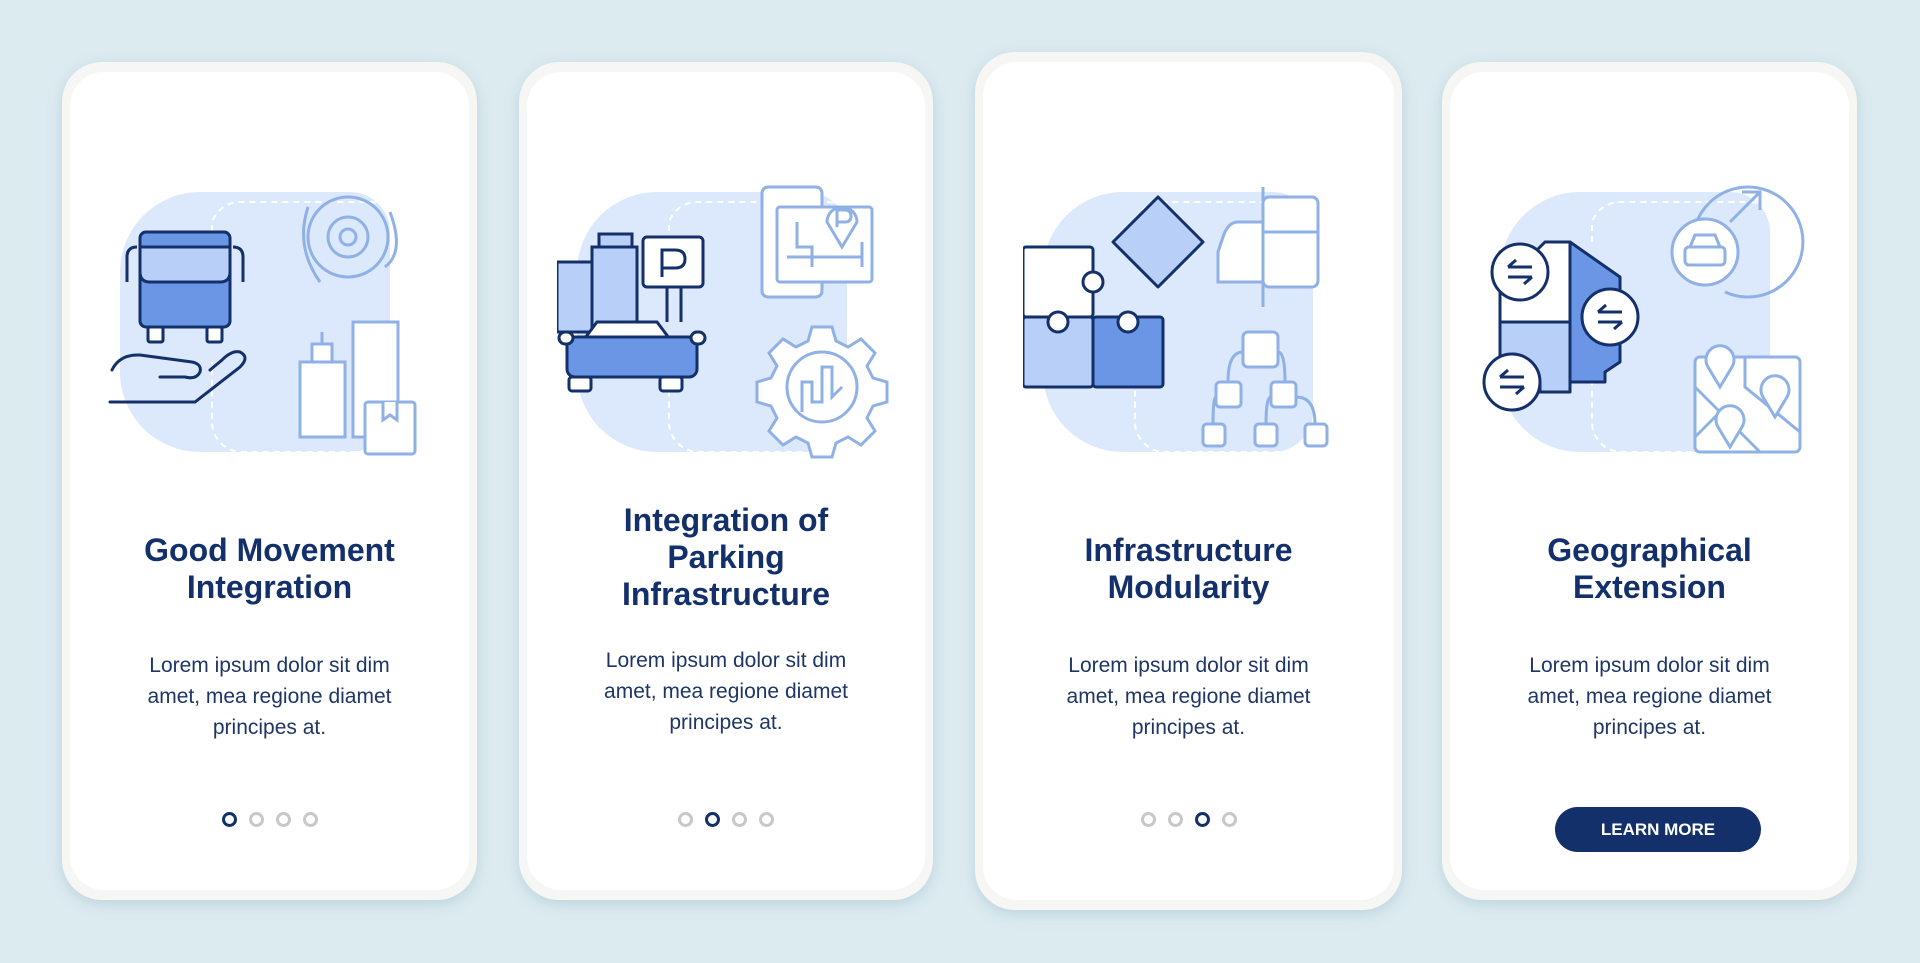  I want to click on learn-more-button: LEARN MORE, so click(1658, 829).